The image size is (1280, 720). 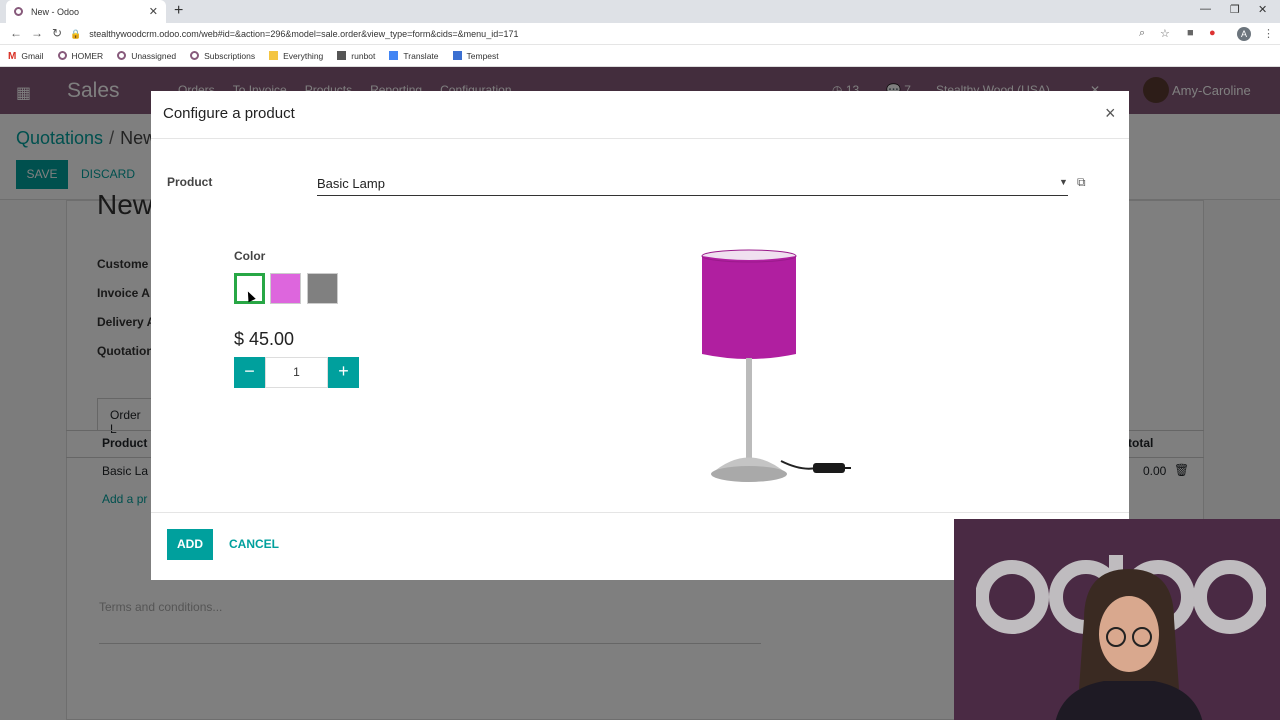 I want to click on document-icon, so click(x=457, y=55).